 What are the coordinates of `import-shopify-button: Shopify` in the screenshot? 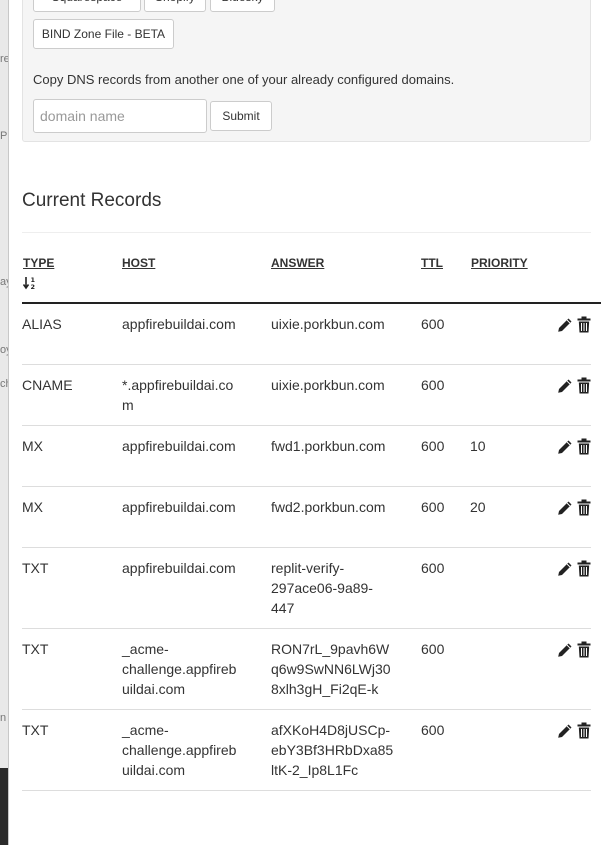 It's located at (175, 6).